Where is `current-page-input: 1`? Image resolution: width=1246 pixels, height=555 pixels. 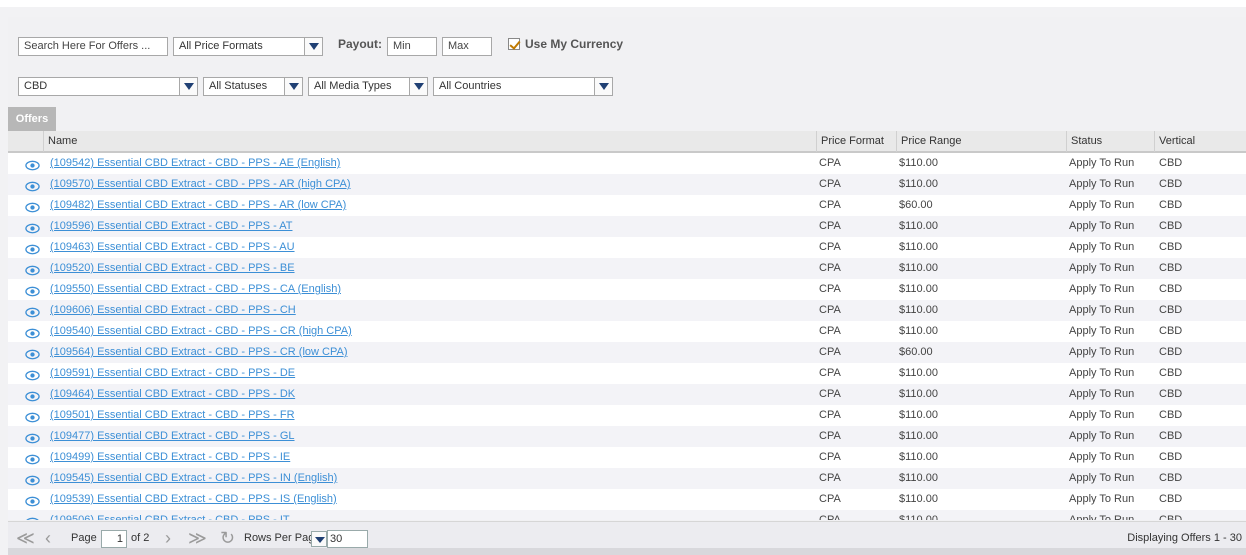
current-page-input: 1 is located at coordinates (114, 539).